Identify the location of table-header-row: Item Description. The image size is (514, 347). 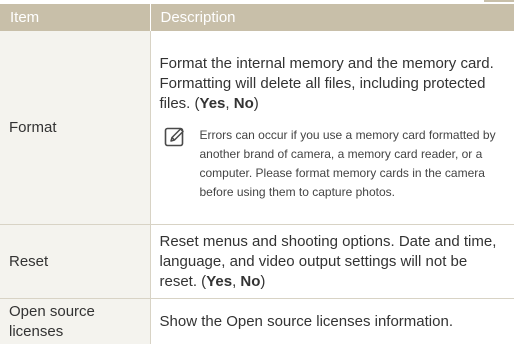
(257, 17).